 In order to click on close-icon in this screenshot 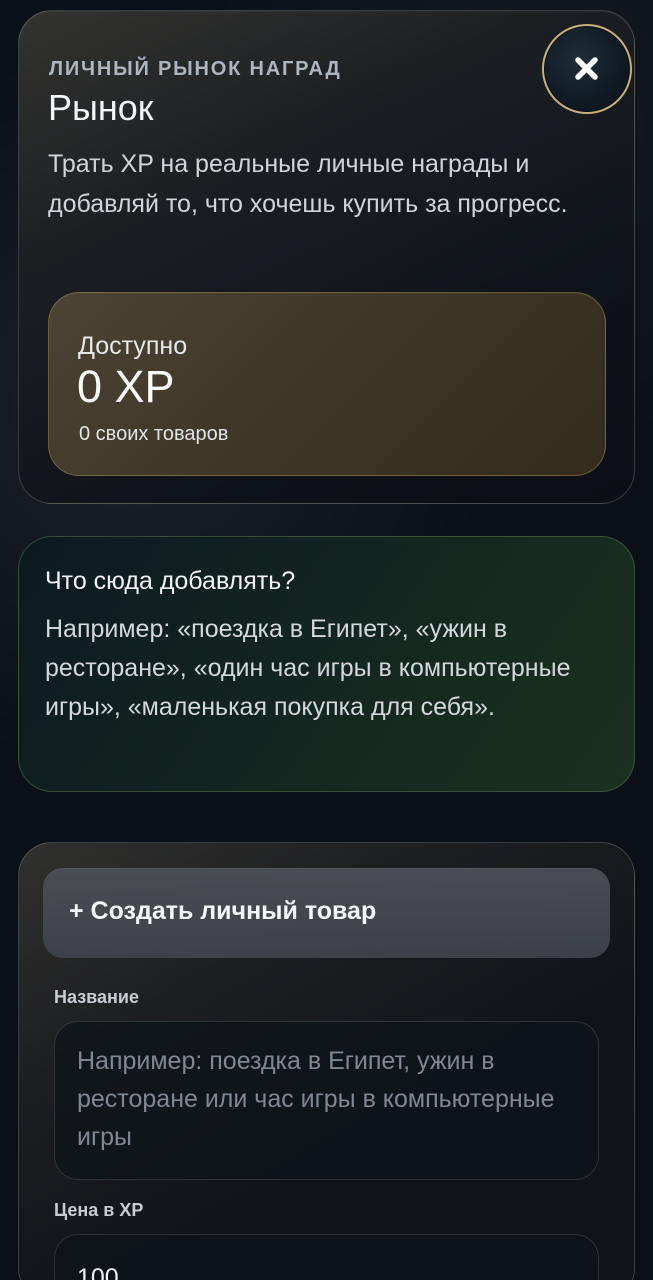, I will do `click(586, 68)`.